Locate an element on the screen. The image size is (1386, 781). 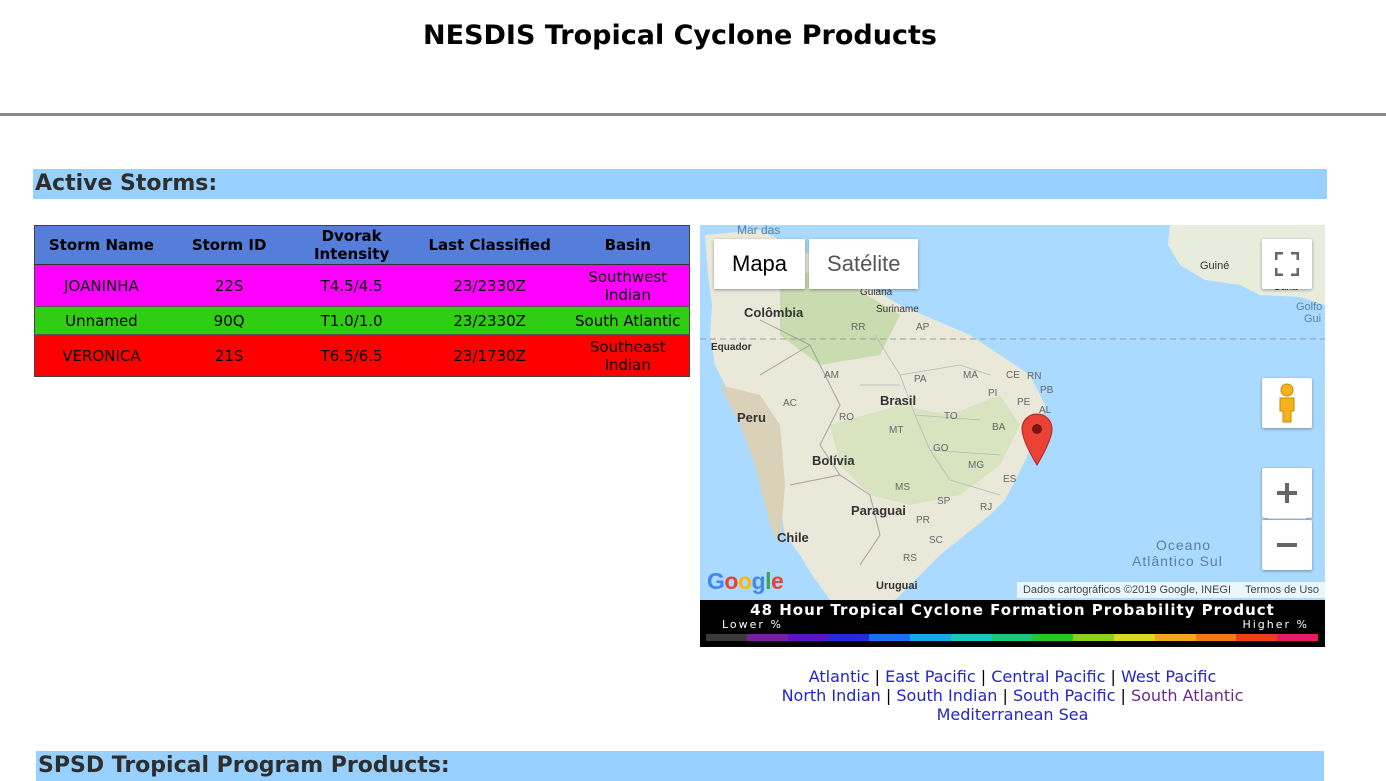
fullscreen-icon is located at coordinates (1287, 264).